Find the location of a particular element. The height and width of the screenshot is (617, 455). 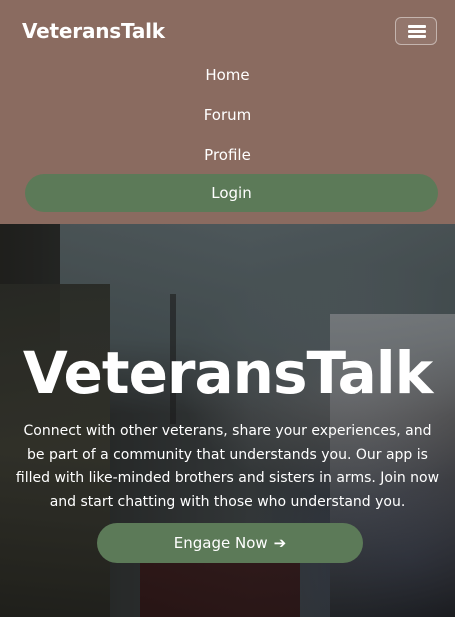

brand-logo-text: VeteransTalk is located at coordinates (93, 31).